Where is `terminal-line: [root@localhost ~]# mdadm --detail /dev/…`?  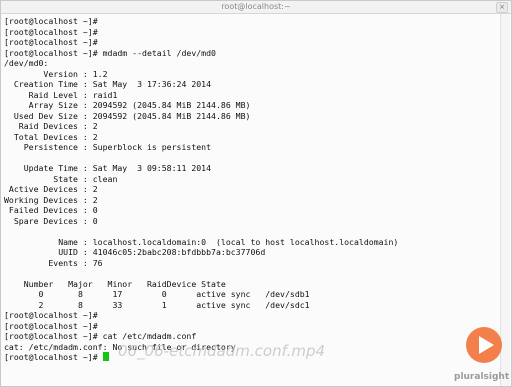 terminal-line: [root@localhost ~]# mdadm --detail /dev/… is located at coordinates (110, 52).